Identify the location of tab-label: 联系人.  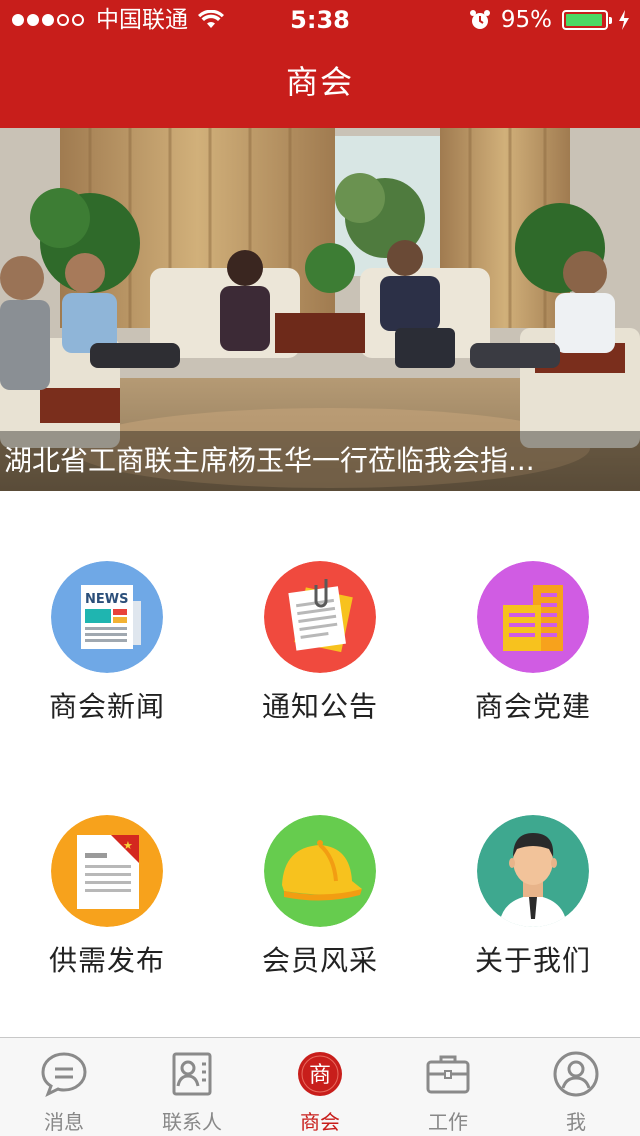
(192, 1122).